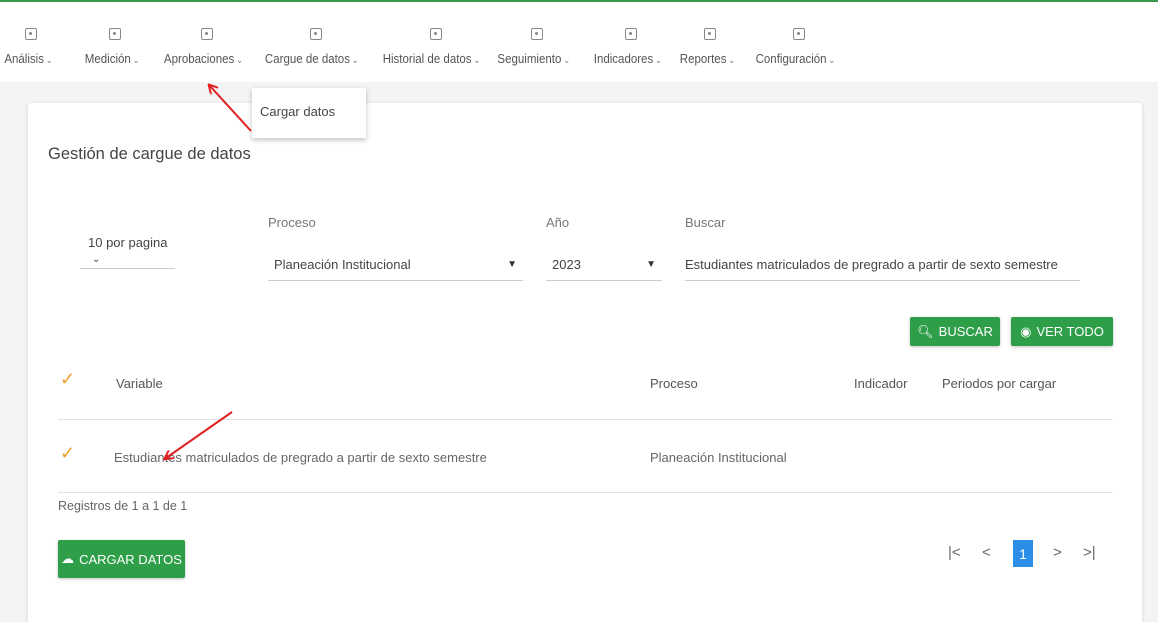  What do you see at coordinates (130, 559) in the screenshot?
I see `cargar-datos-button-label: CARGAR DATOS` at bounding box center [130, 559].